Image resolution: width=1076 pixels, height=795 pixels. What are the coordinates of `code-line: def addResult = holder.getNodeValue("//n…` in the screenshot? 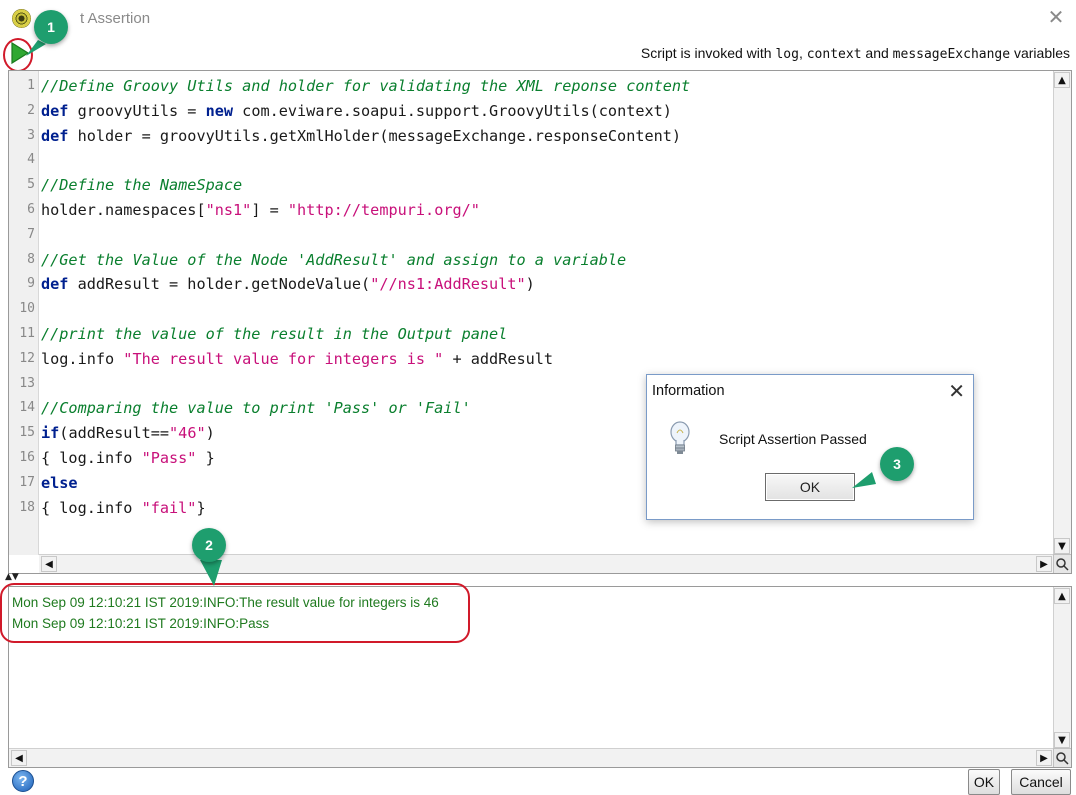 It's located at (288, 284).